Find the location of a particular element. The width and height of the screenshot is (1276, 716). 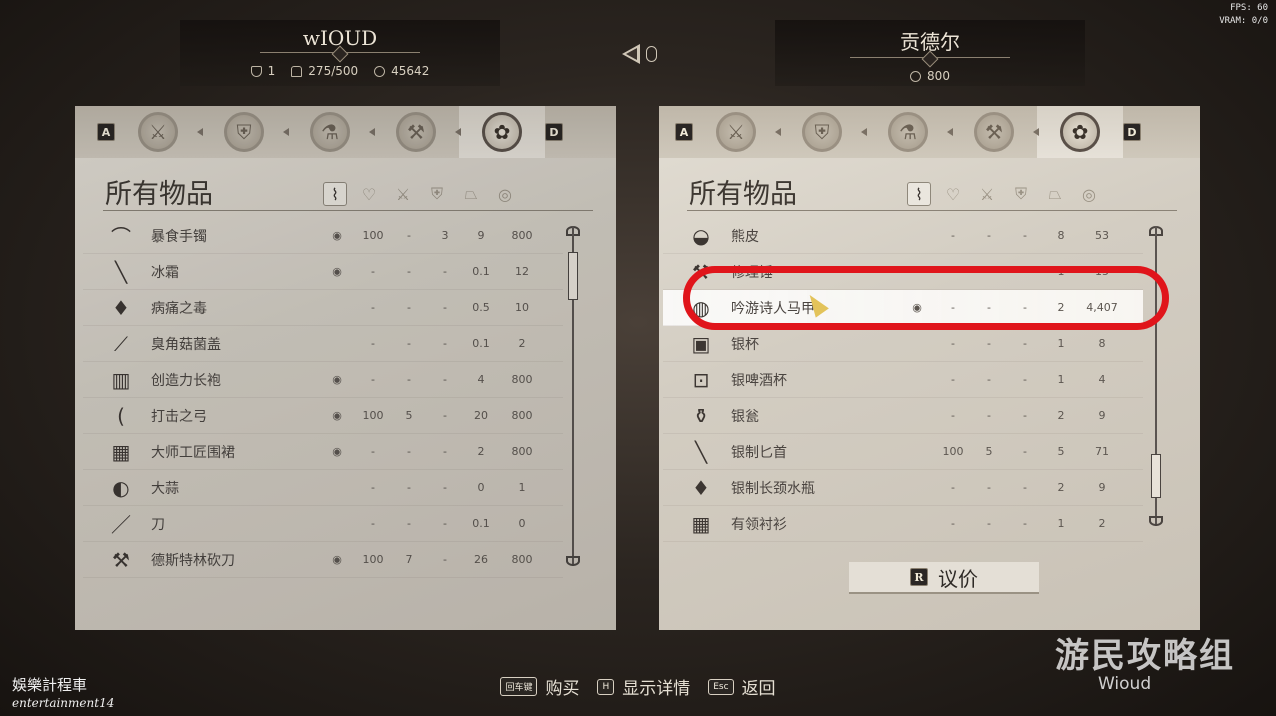

item-row: ◍ 吟游诗人马甲 ◉ - - -2 4,407 is located at coordinates (903, 308).